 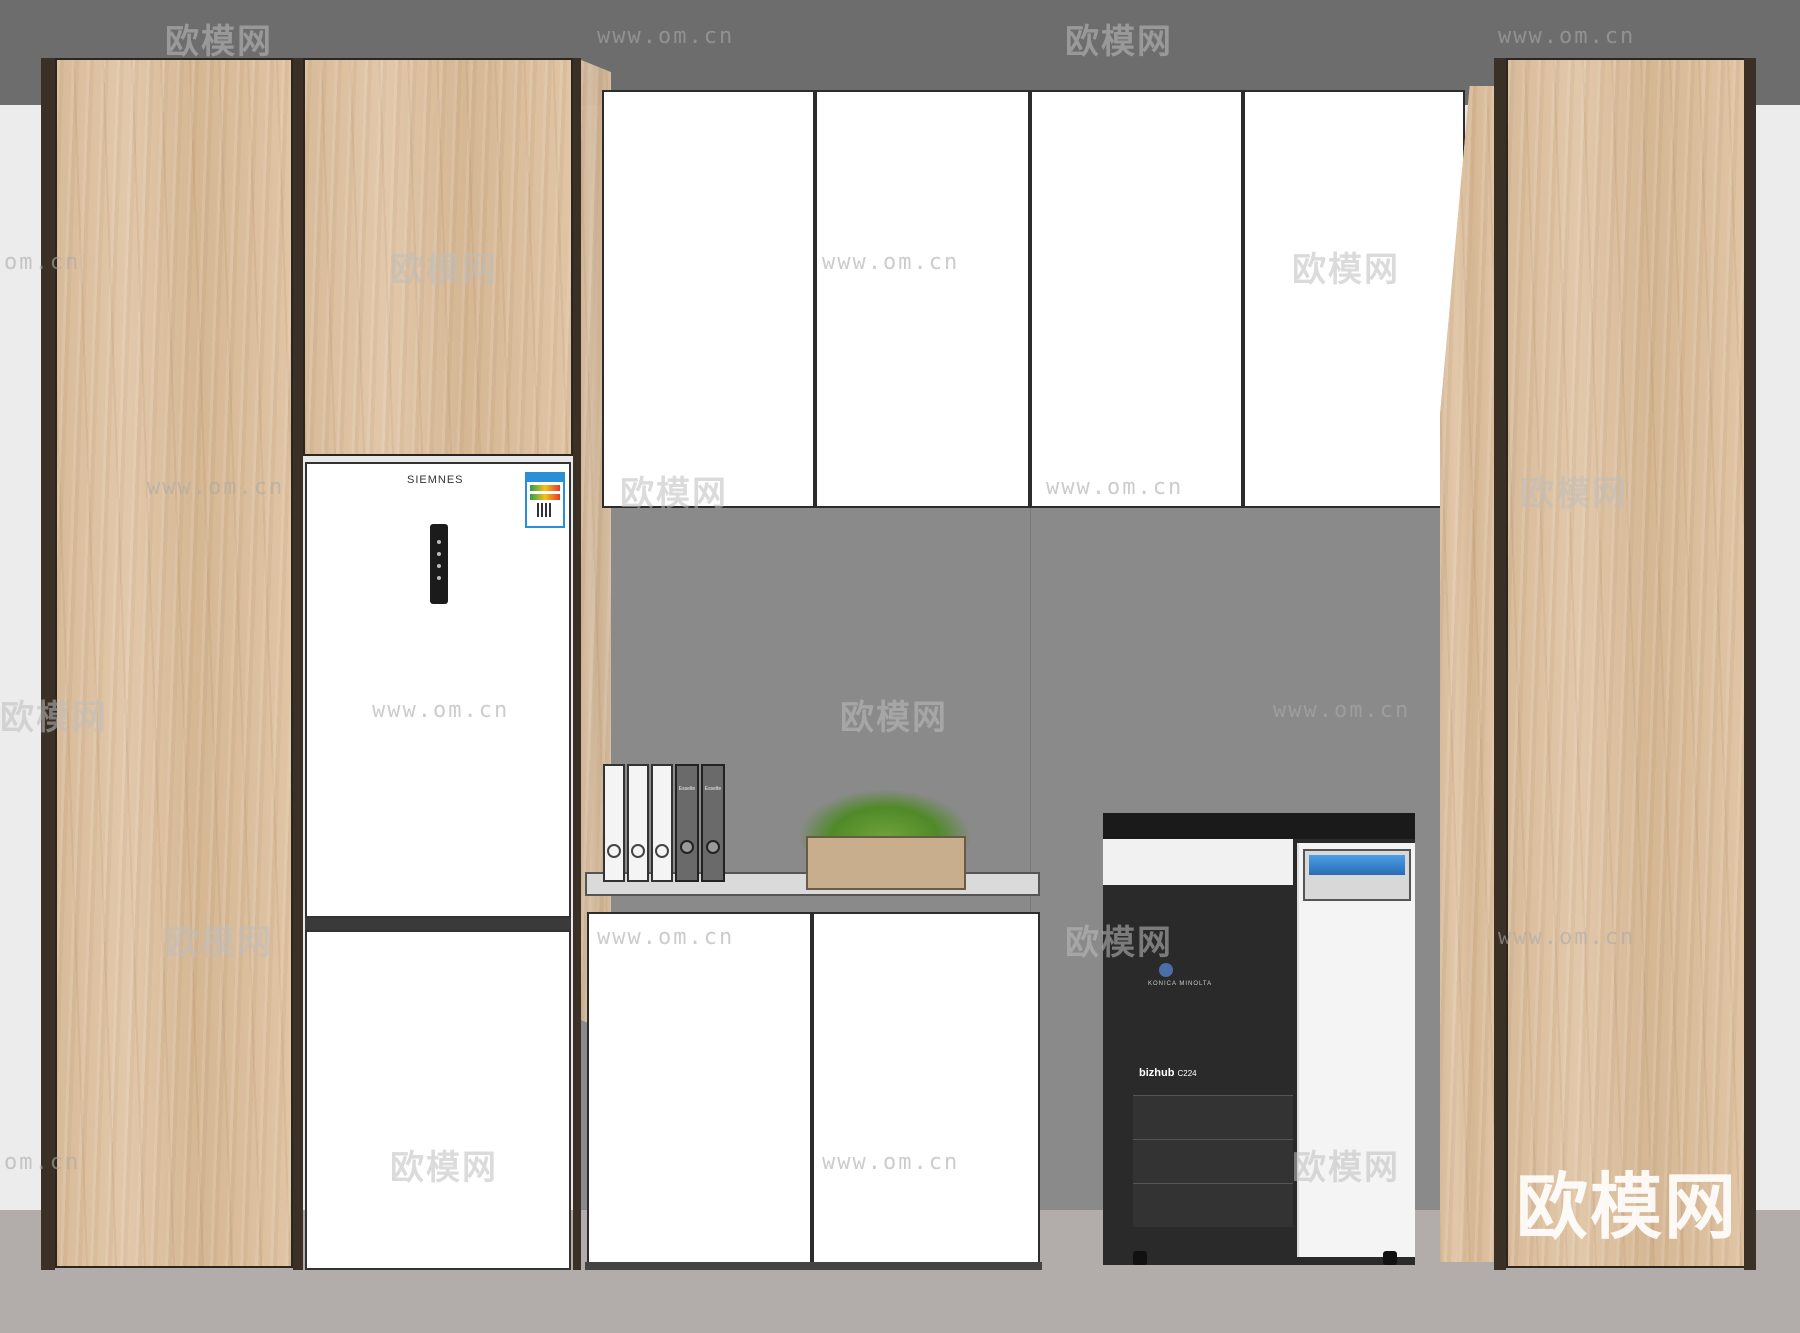 I want to click on fridge-gap, so click(x=438, y=924).